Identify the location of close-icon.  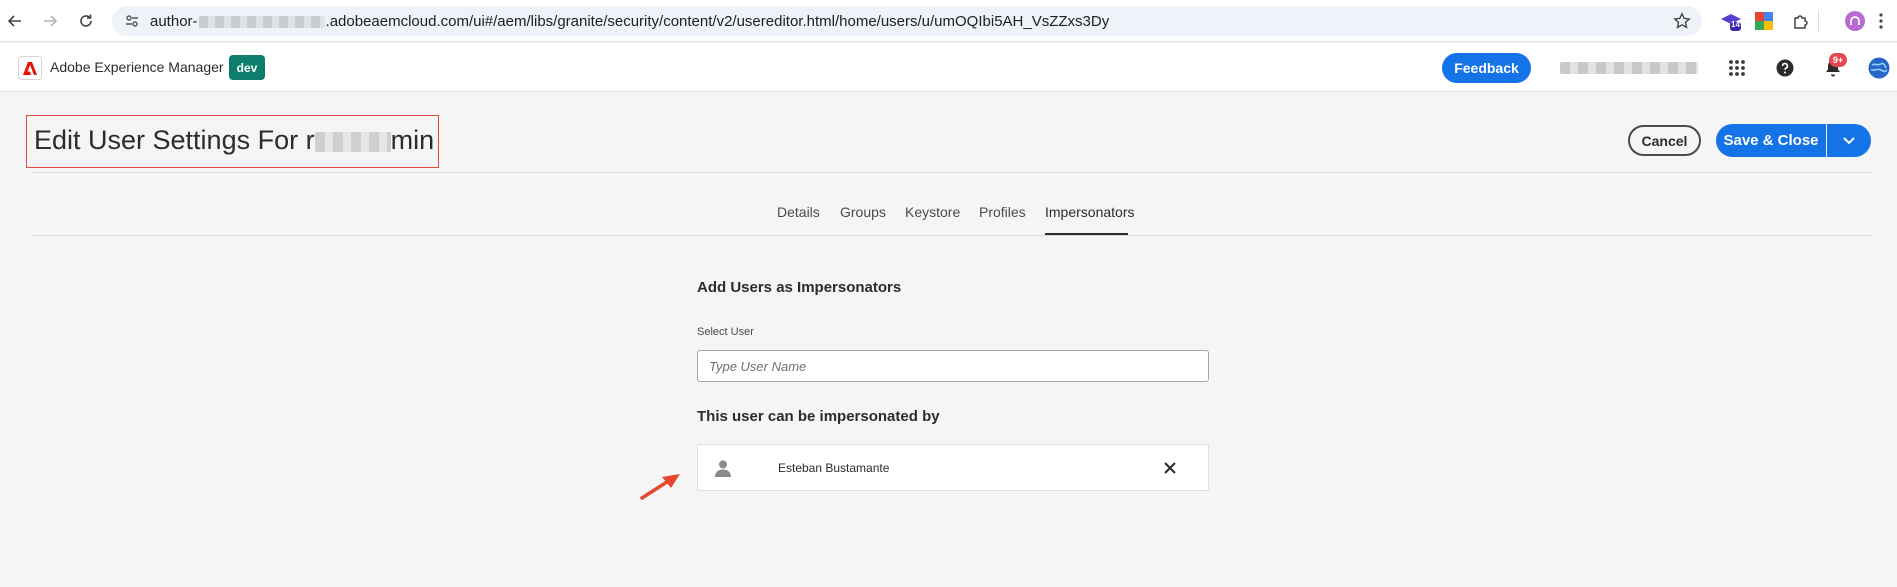
(1170, 468).